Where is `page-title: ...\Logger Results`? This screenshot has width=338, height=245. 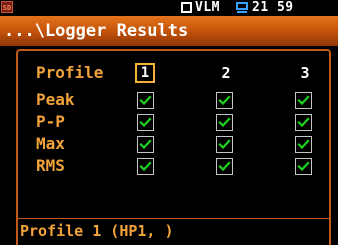 page-title: ...\Logger Results is located at coordinates (96, 31).